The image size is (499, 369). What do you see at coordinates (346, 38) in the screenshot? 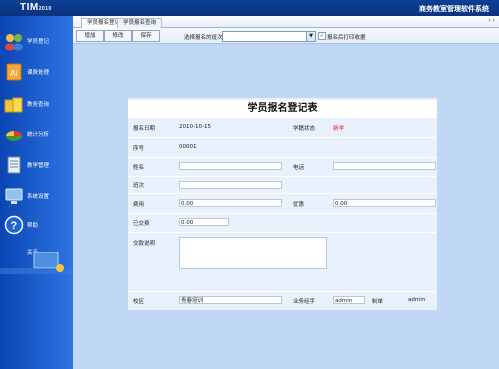
I see `print-receipt-label: 报名后打印收据` at bounding box center [346, 38].